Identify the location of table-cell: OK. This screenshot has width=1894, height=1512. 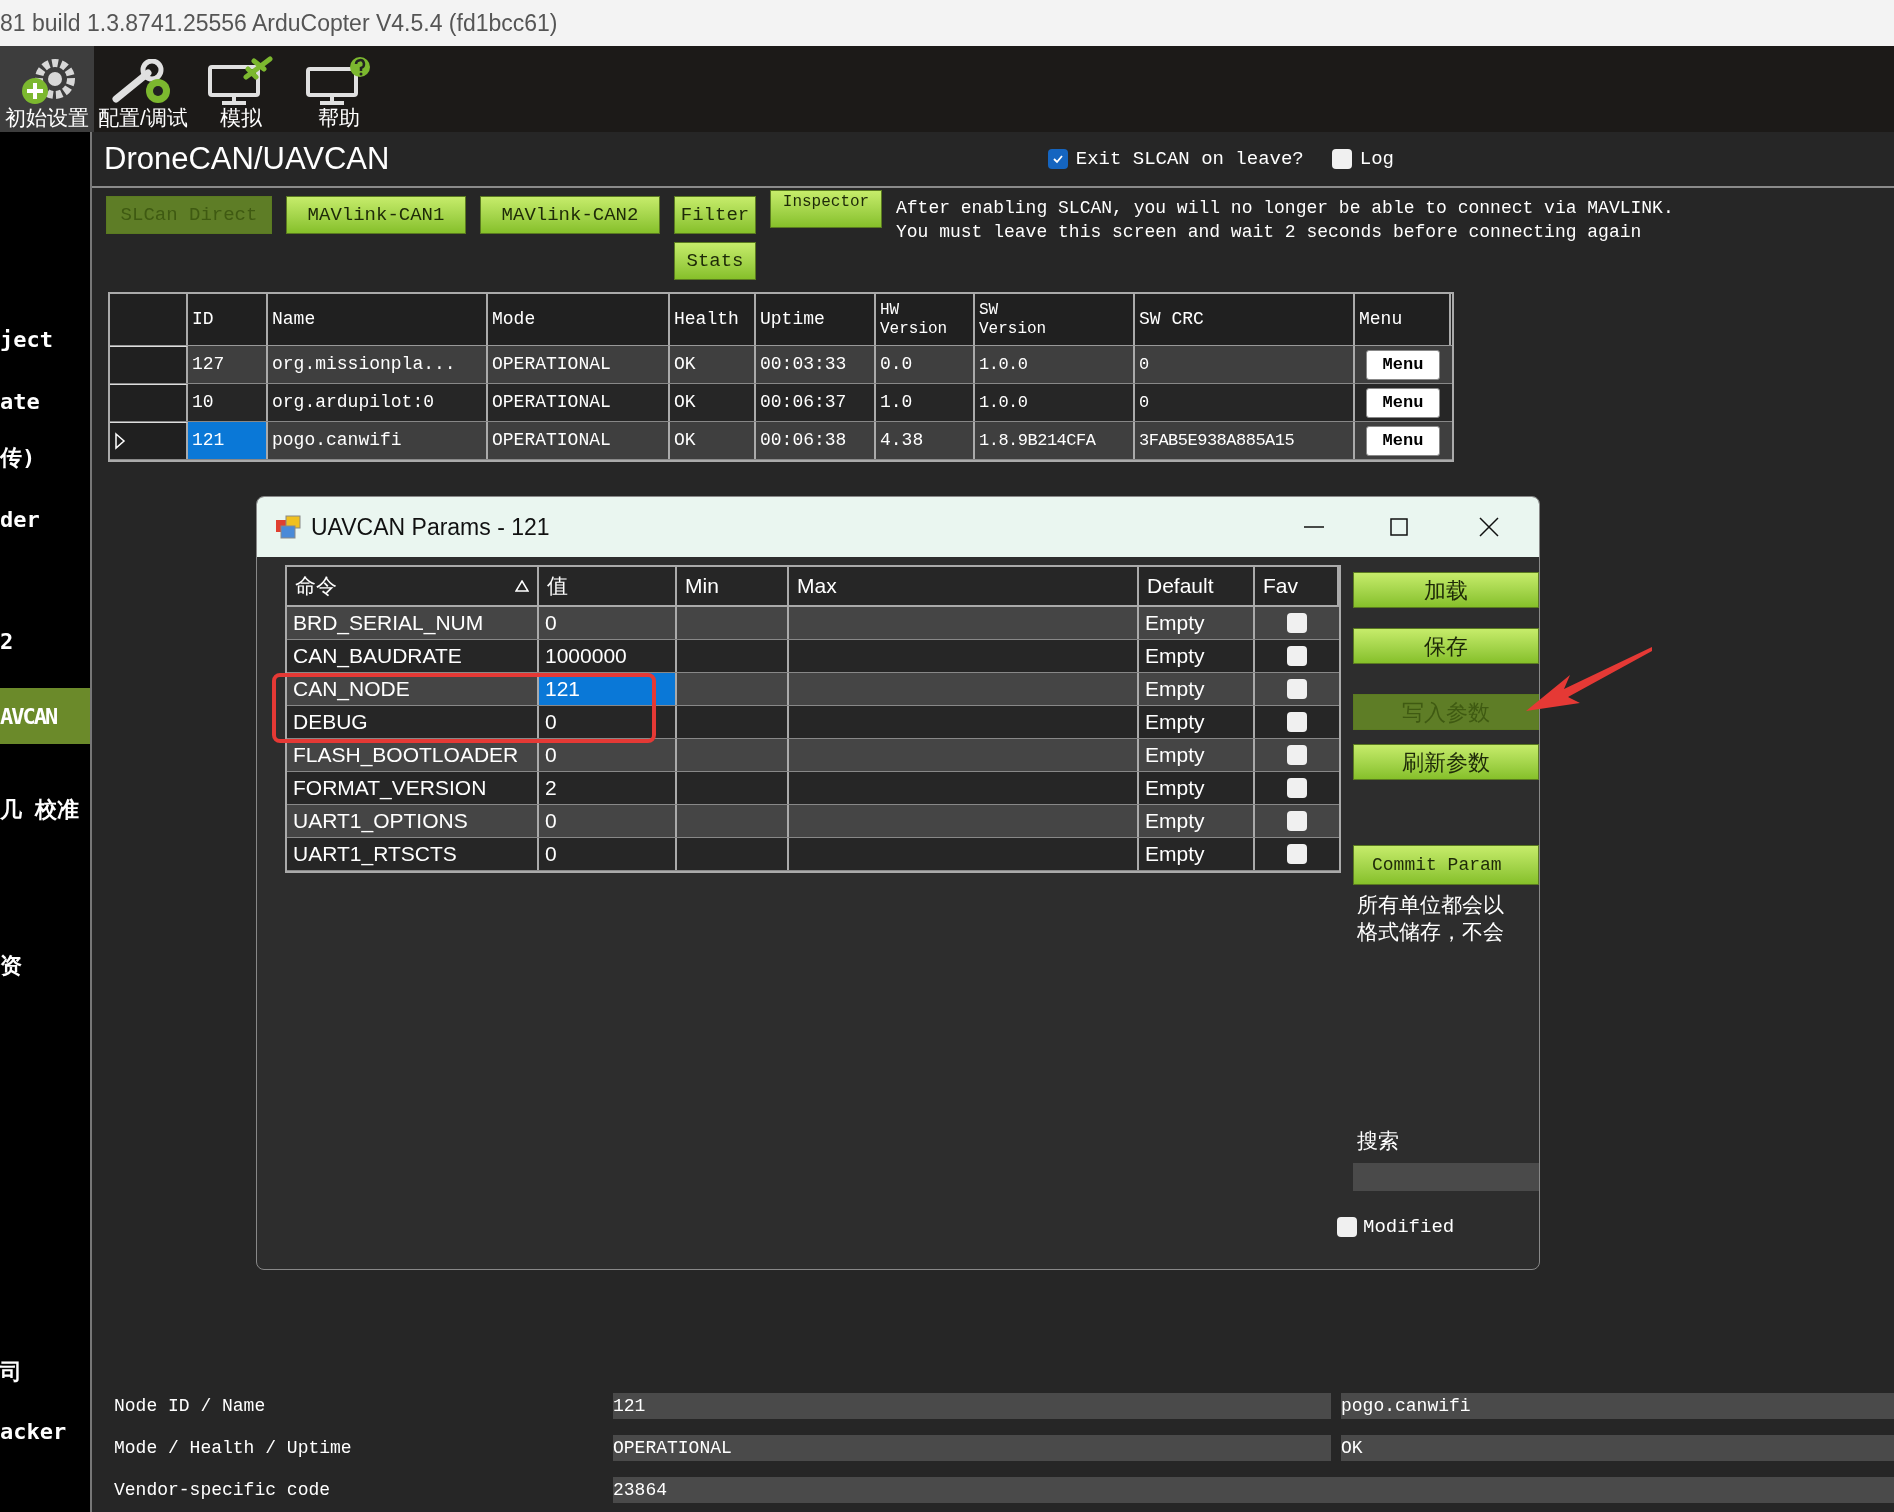
(713, 440).